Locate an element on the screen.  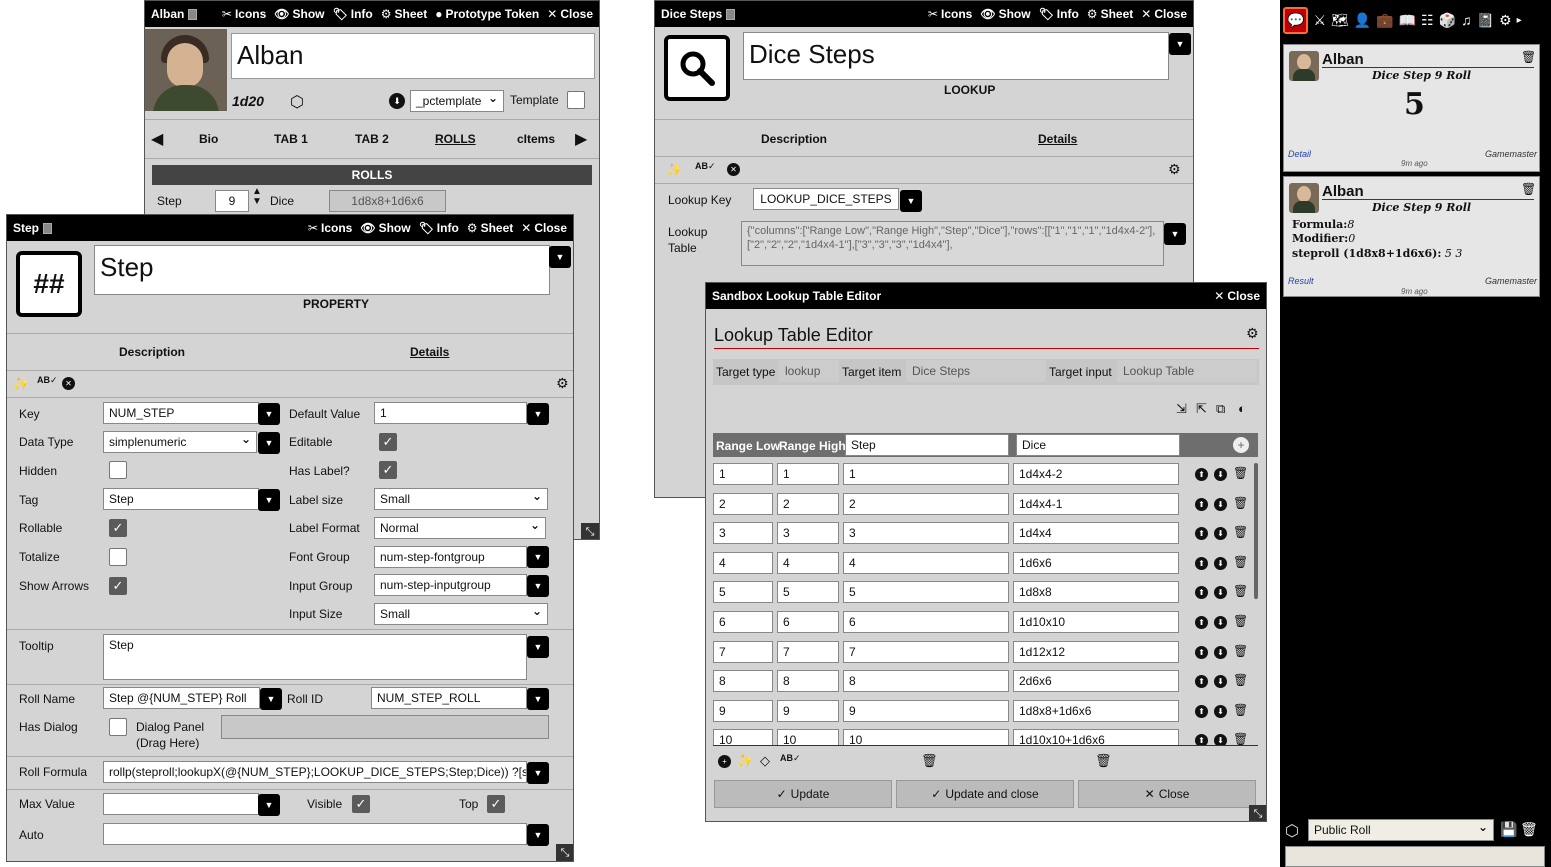
totalize-checkbox is located at coordinates (118, 557).